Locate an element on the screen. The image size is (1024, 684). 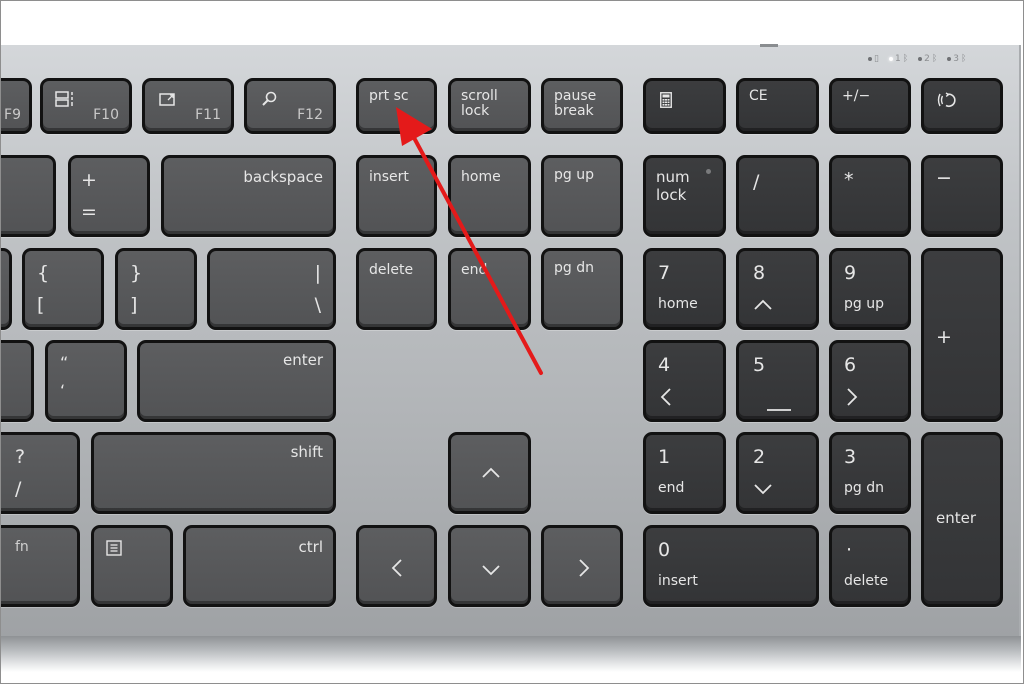
key-left-bracket: { [ is located at coordinates (63, 289).